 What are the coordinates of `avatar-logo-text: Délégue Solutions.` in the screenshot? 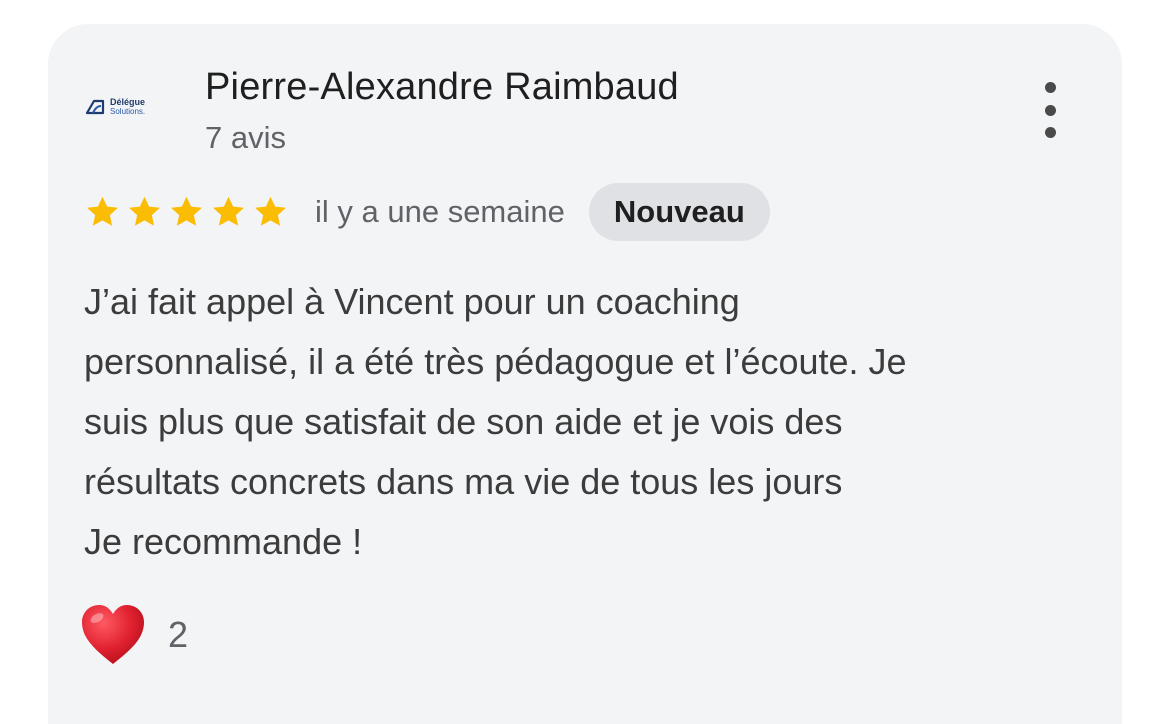 It's located at (128, 107).